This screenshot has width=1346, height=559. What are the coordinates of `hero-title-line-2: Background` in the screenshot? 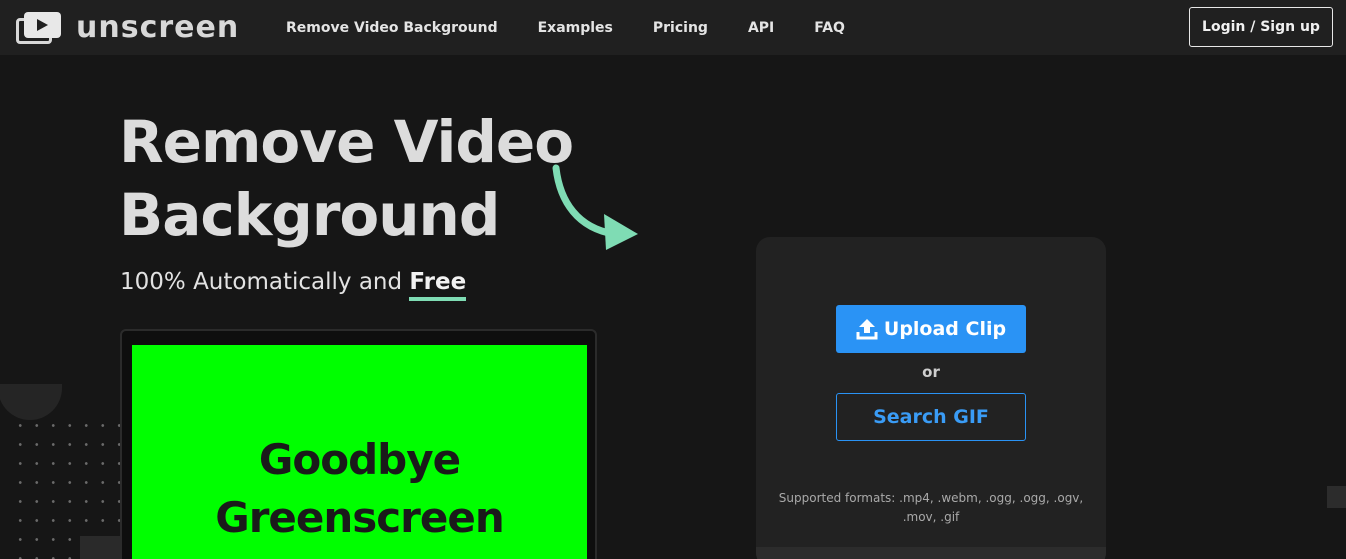 It's located at (309, 215).